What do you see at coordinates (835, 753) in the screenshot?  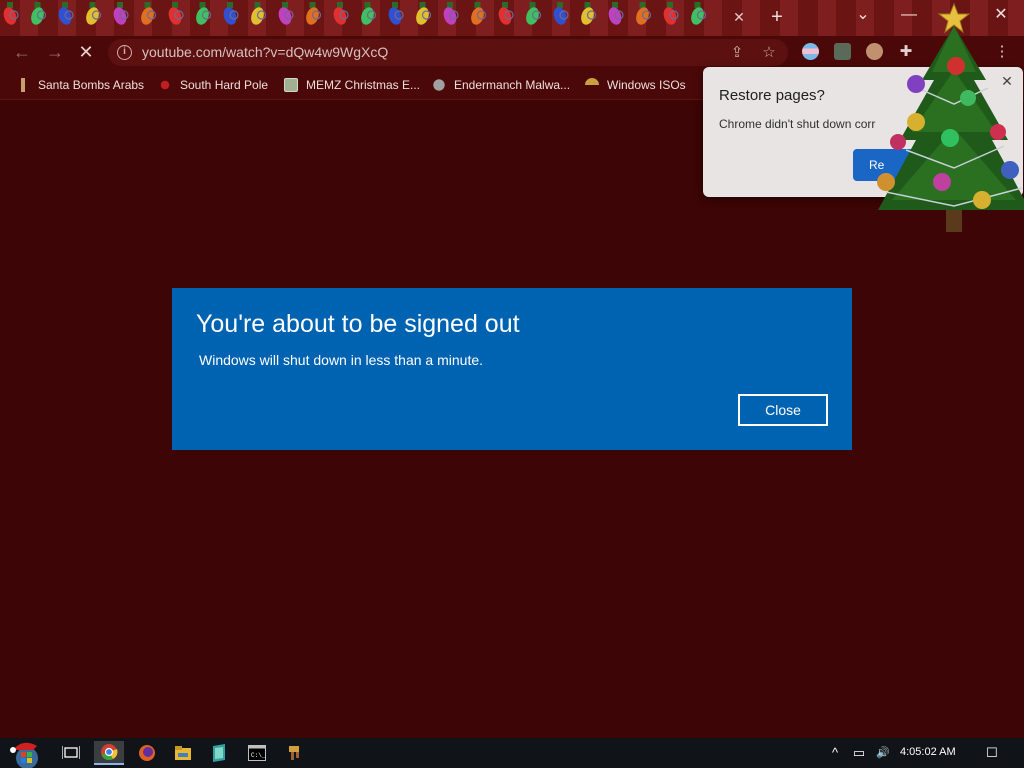 I see `tray-chevron-icon: ^` at bounding box center [835, 753].